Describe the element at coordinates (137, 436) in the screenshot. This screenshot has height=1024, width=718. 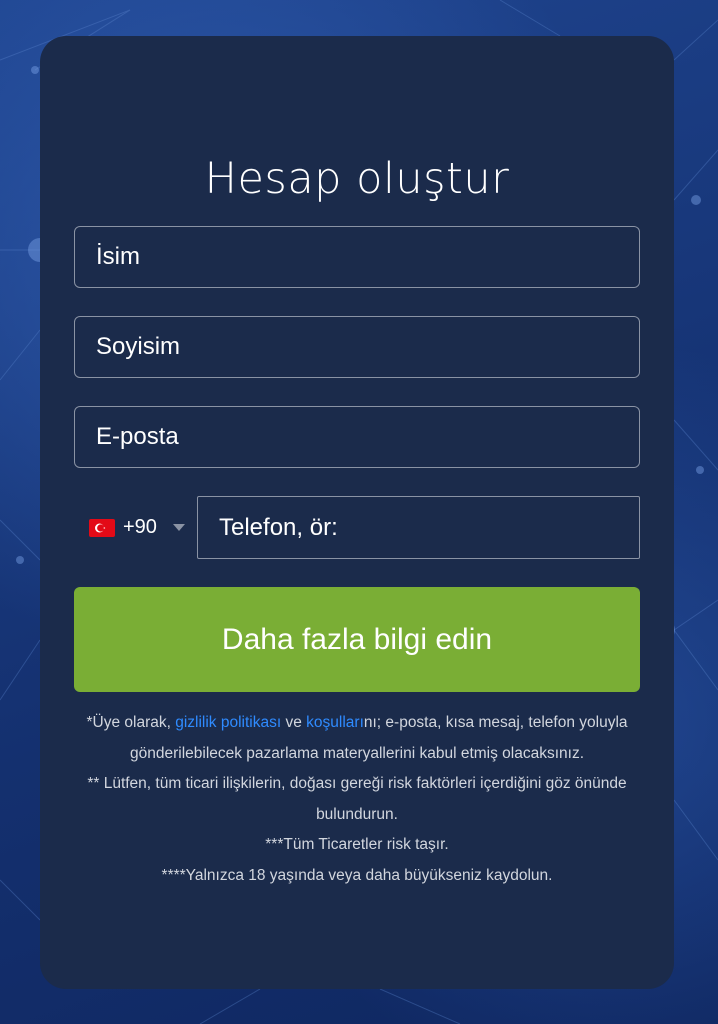
I see `email-placeholder: E-posta` at that location.